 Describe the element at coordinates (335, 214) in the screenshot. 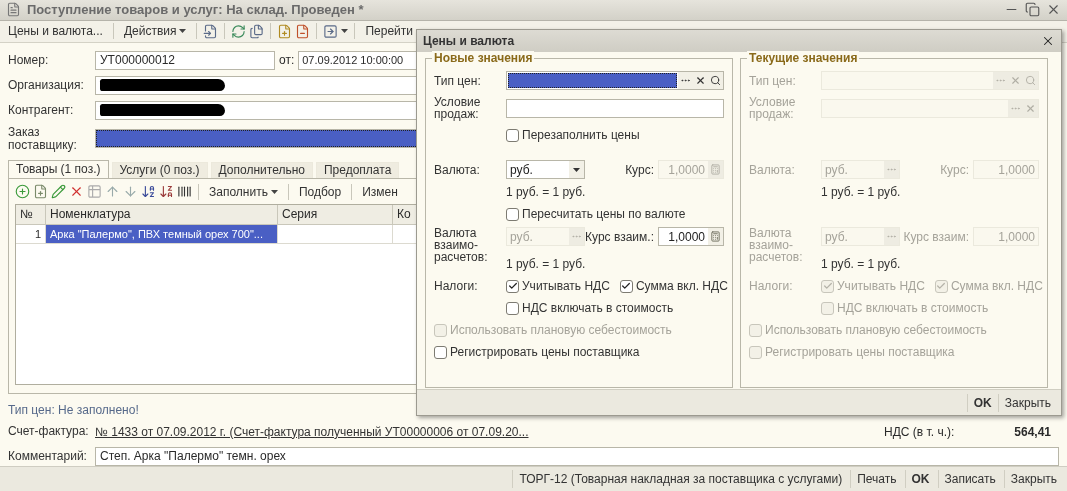

I see `column-header: Серия` at that location.